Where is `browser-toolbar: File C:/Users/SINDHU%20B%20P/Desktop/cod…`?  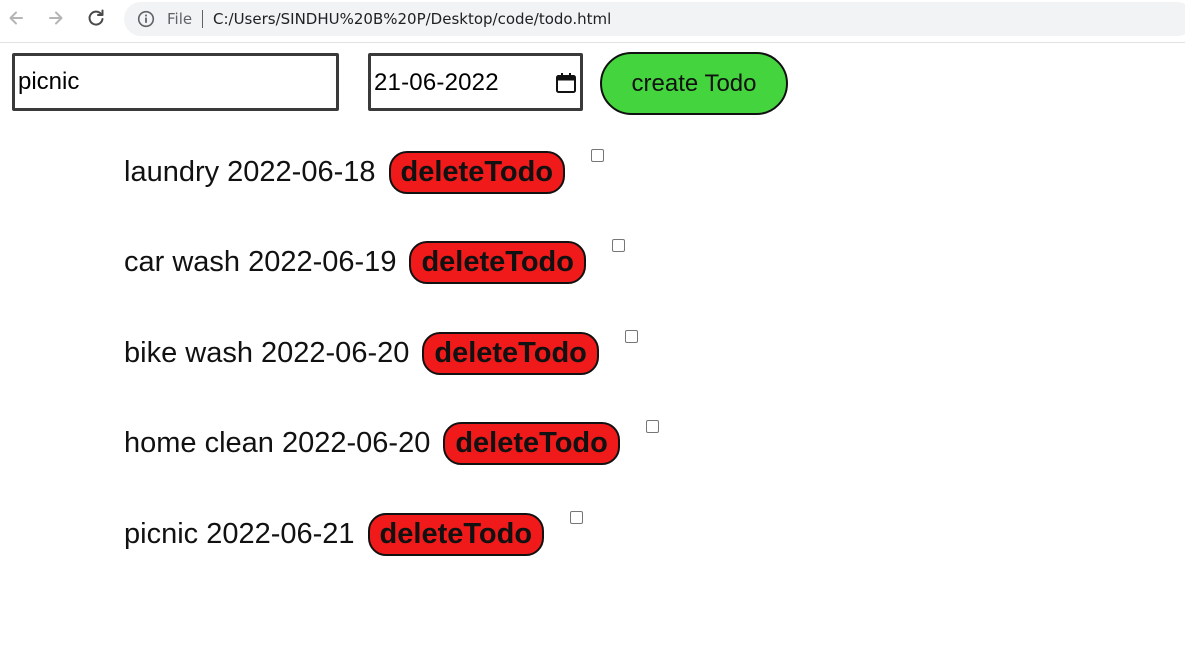
browser-toolbar: File C:/Users/SINDHU%20B%20P/Desktop/cod… is located at coordinates (592, 21).